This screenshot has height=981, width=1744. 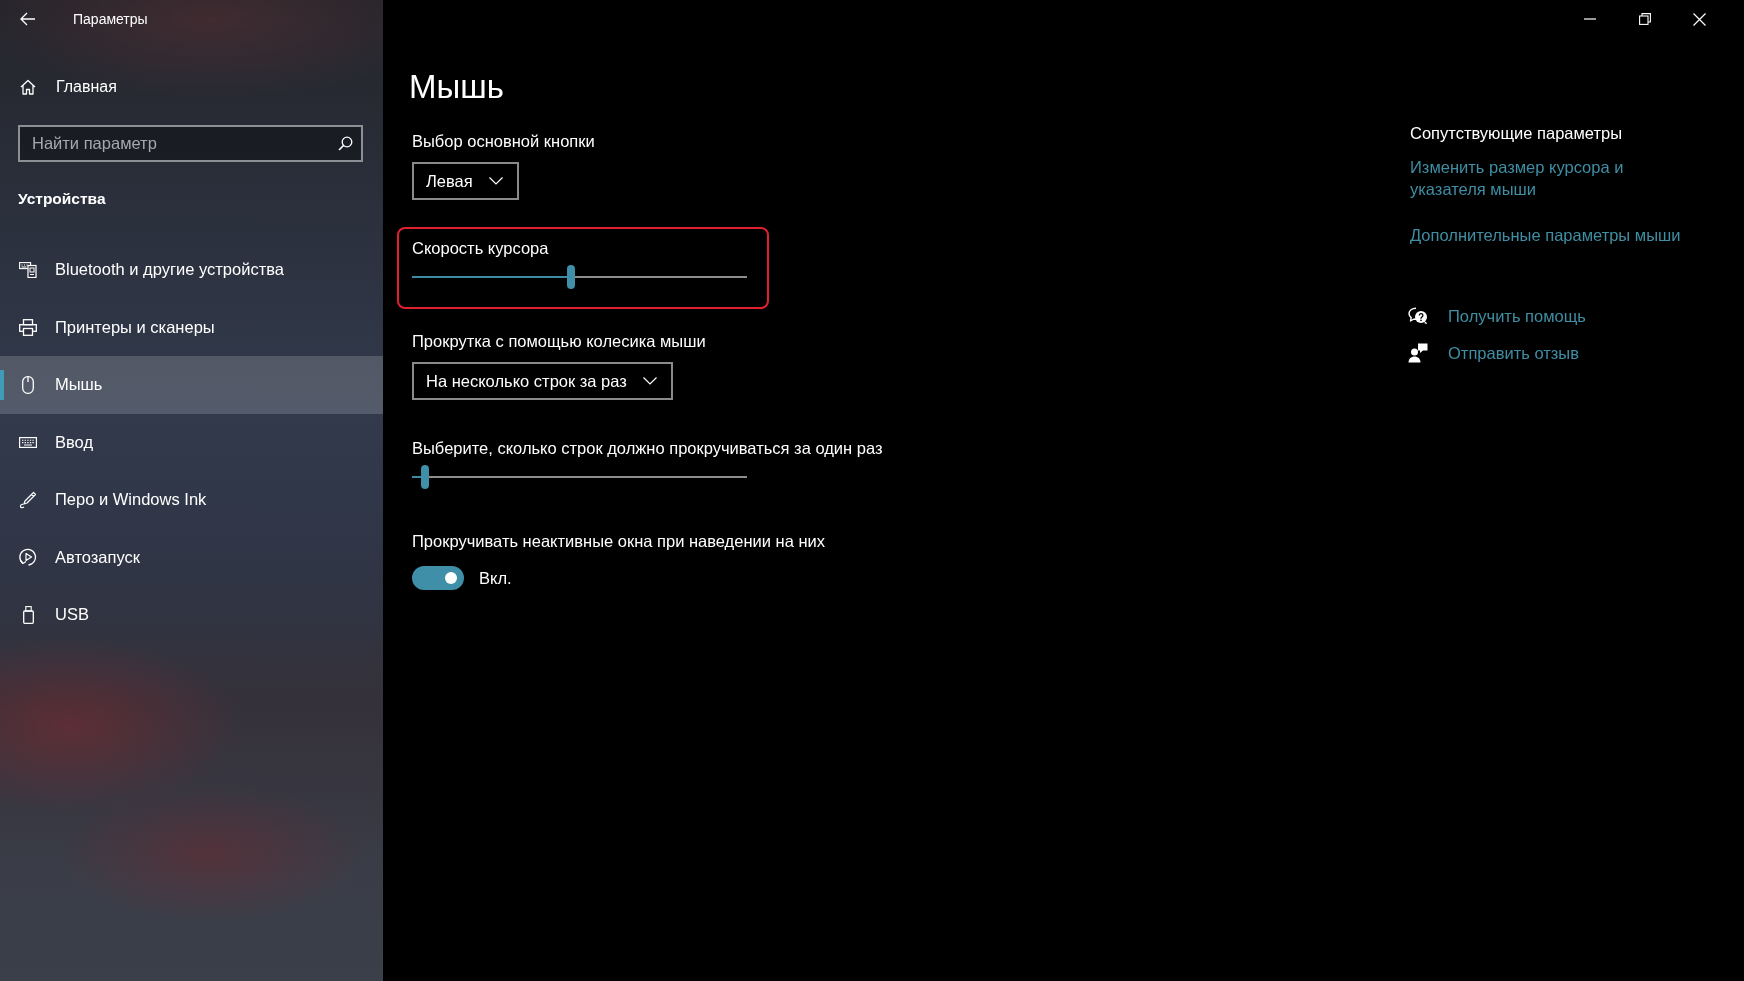 I want to click on section-heading: Устройства, so click(x=62, y=199).